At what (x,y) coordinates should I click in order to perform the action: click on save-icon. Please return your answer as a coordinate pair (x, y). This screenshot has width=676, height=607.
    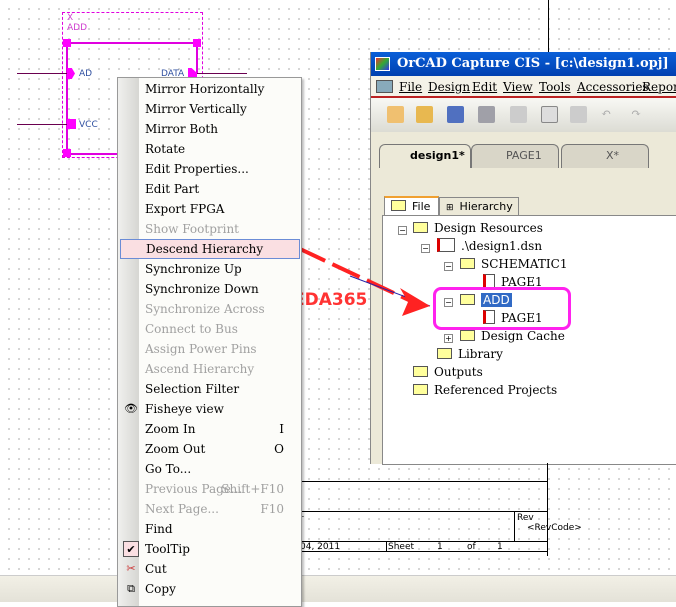
    Looking at the image, I should click on (455, 114).